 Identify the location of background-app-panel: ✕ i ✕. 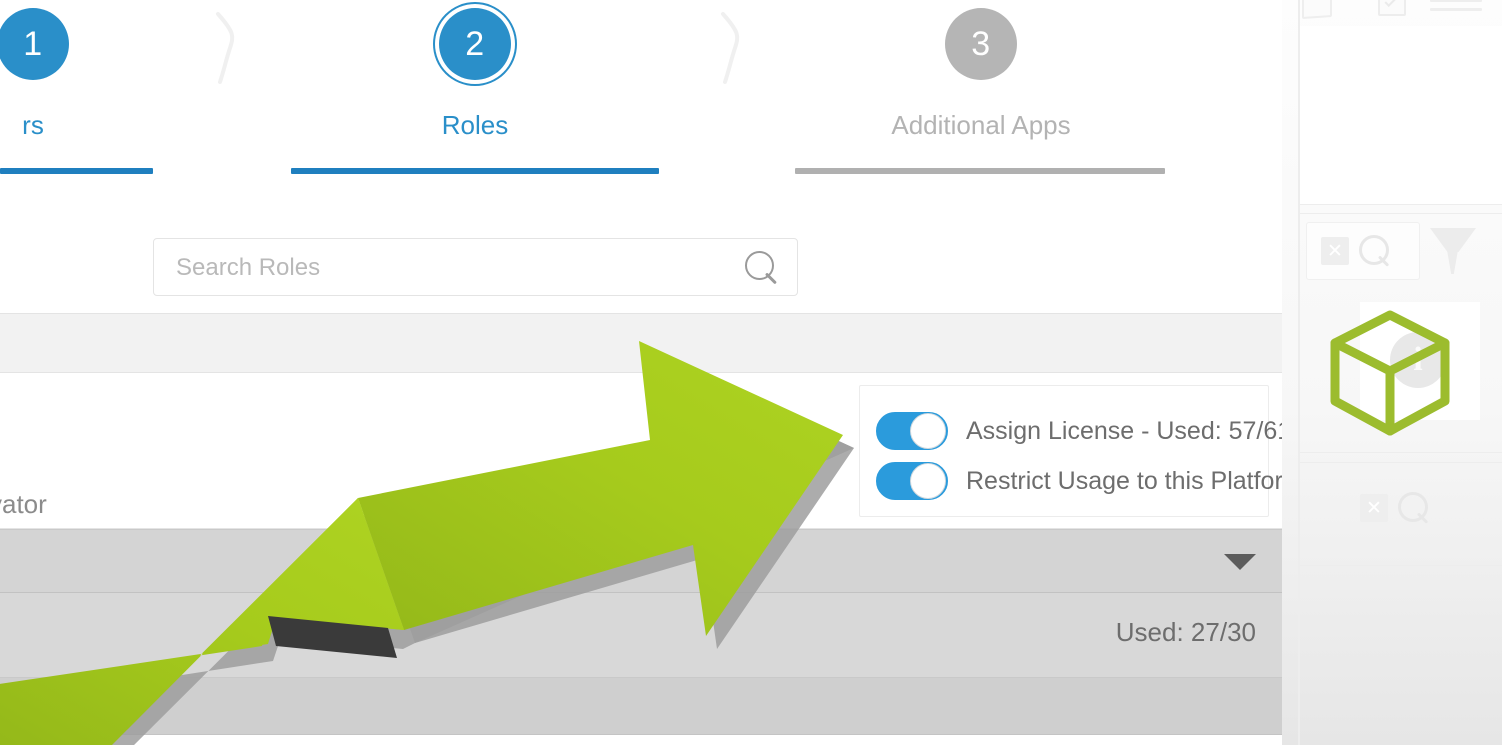
(1390, 372).